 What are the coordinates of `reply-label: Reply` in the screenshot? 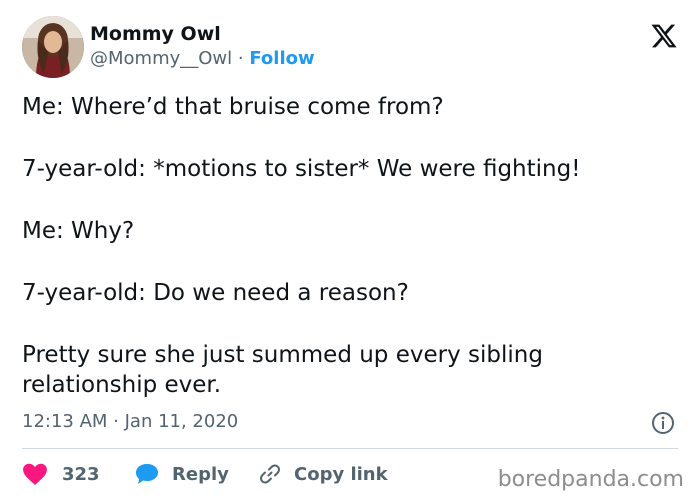 It's located at (200, 474).